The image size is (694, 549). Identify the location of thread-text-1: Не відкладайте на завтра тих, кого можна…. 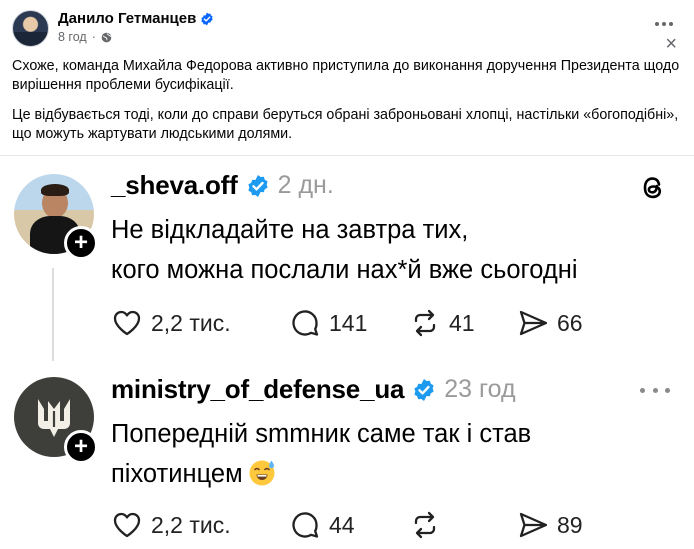
(391, 250).